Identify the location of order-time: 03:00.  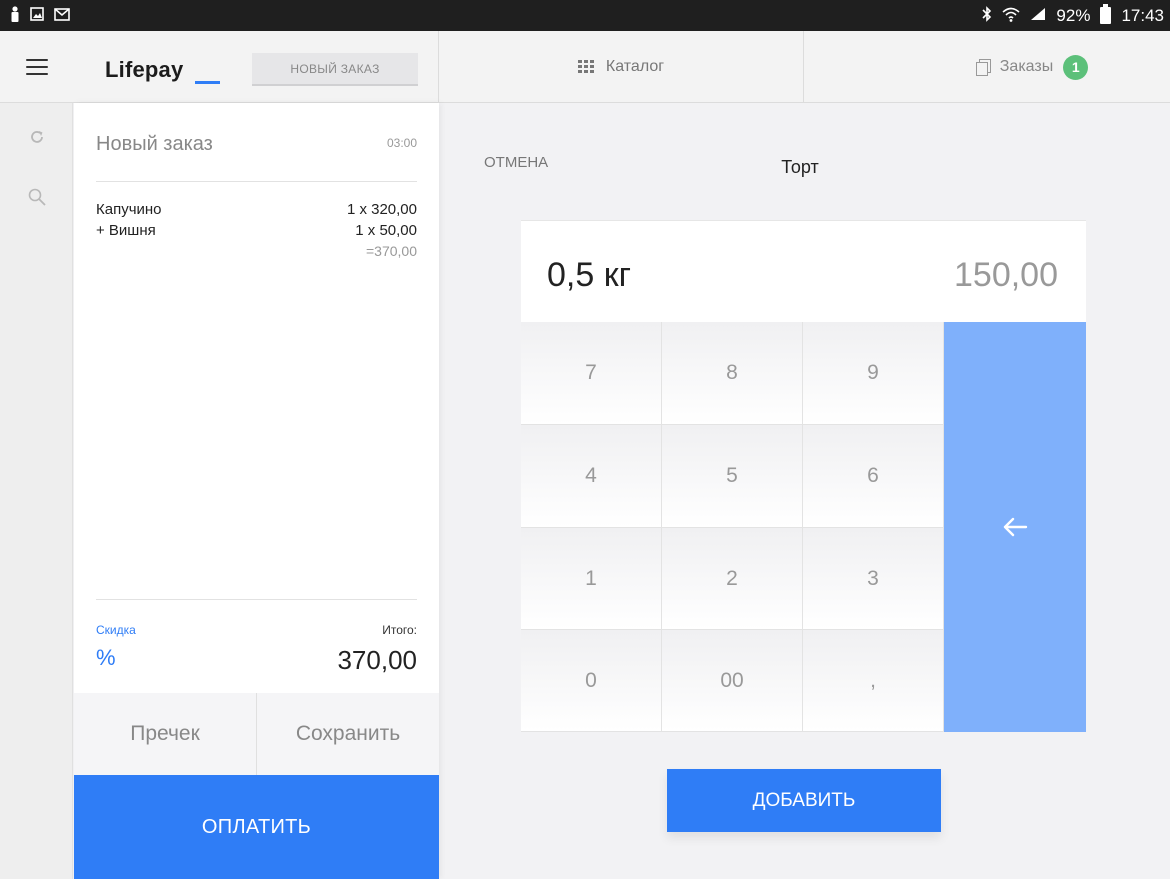
(401, 143).